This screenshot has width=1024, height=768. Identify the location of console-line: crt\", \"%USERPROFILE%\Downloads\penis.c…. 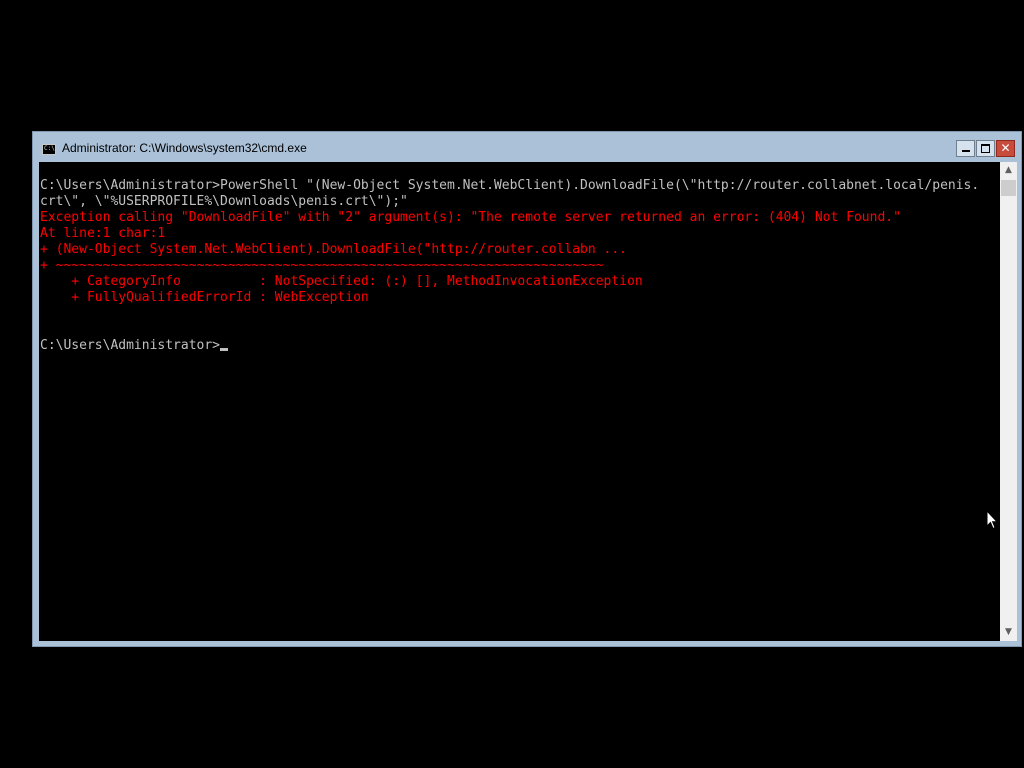
(224, 201).